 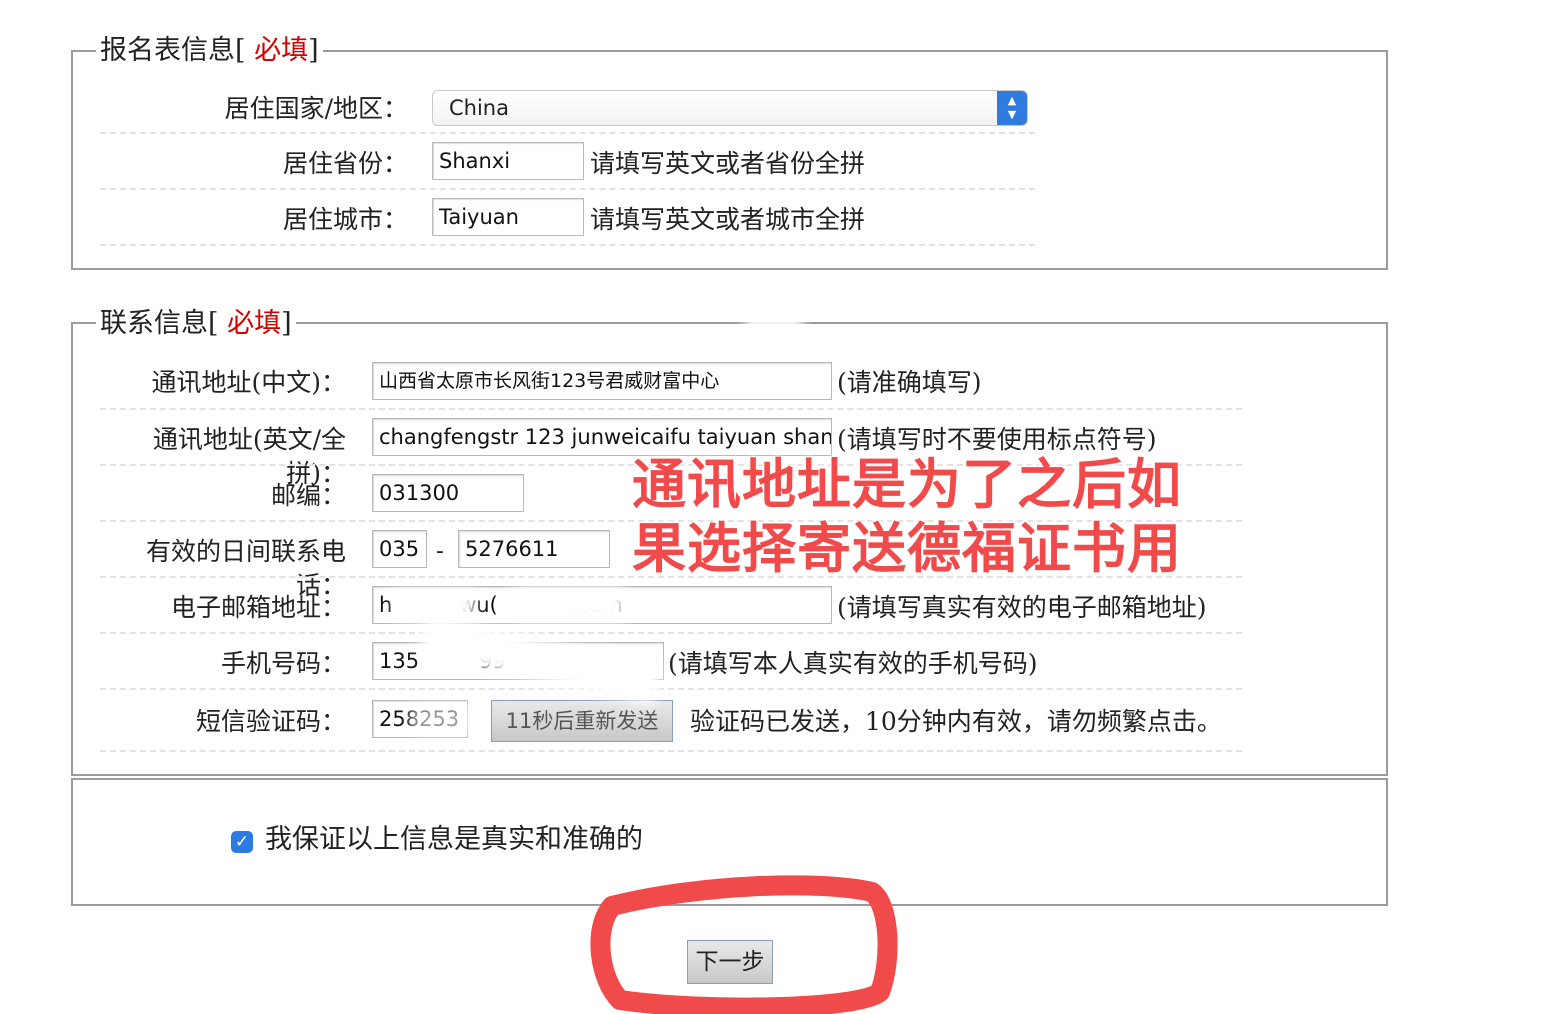 I want to click on red-circle-annotation, so click(x=744, y=944).